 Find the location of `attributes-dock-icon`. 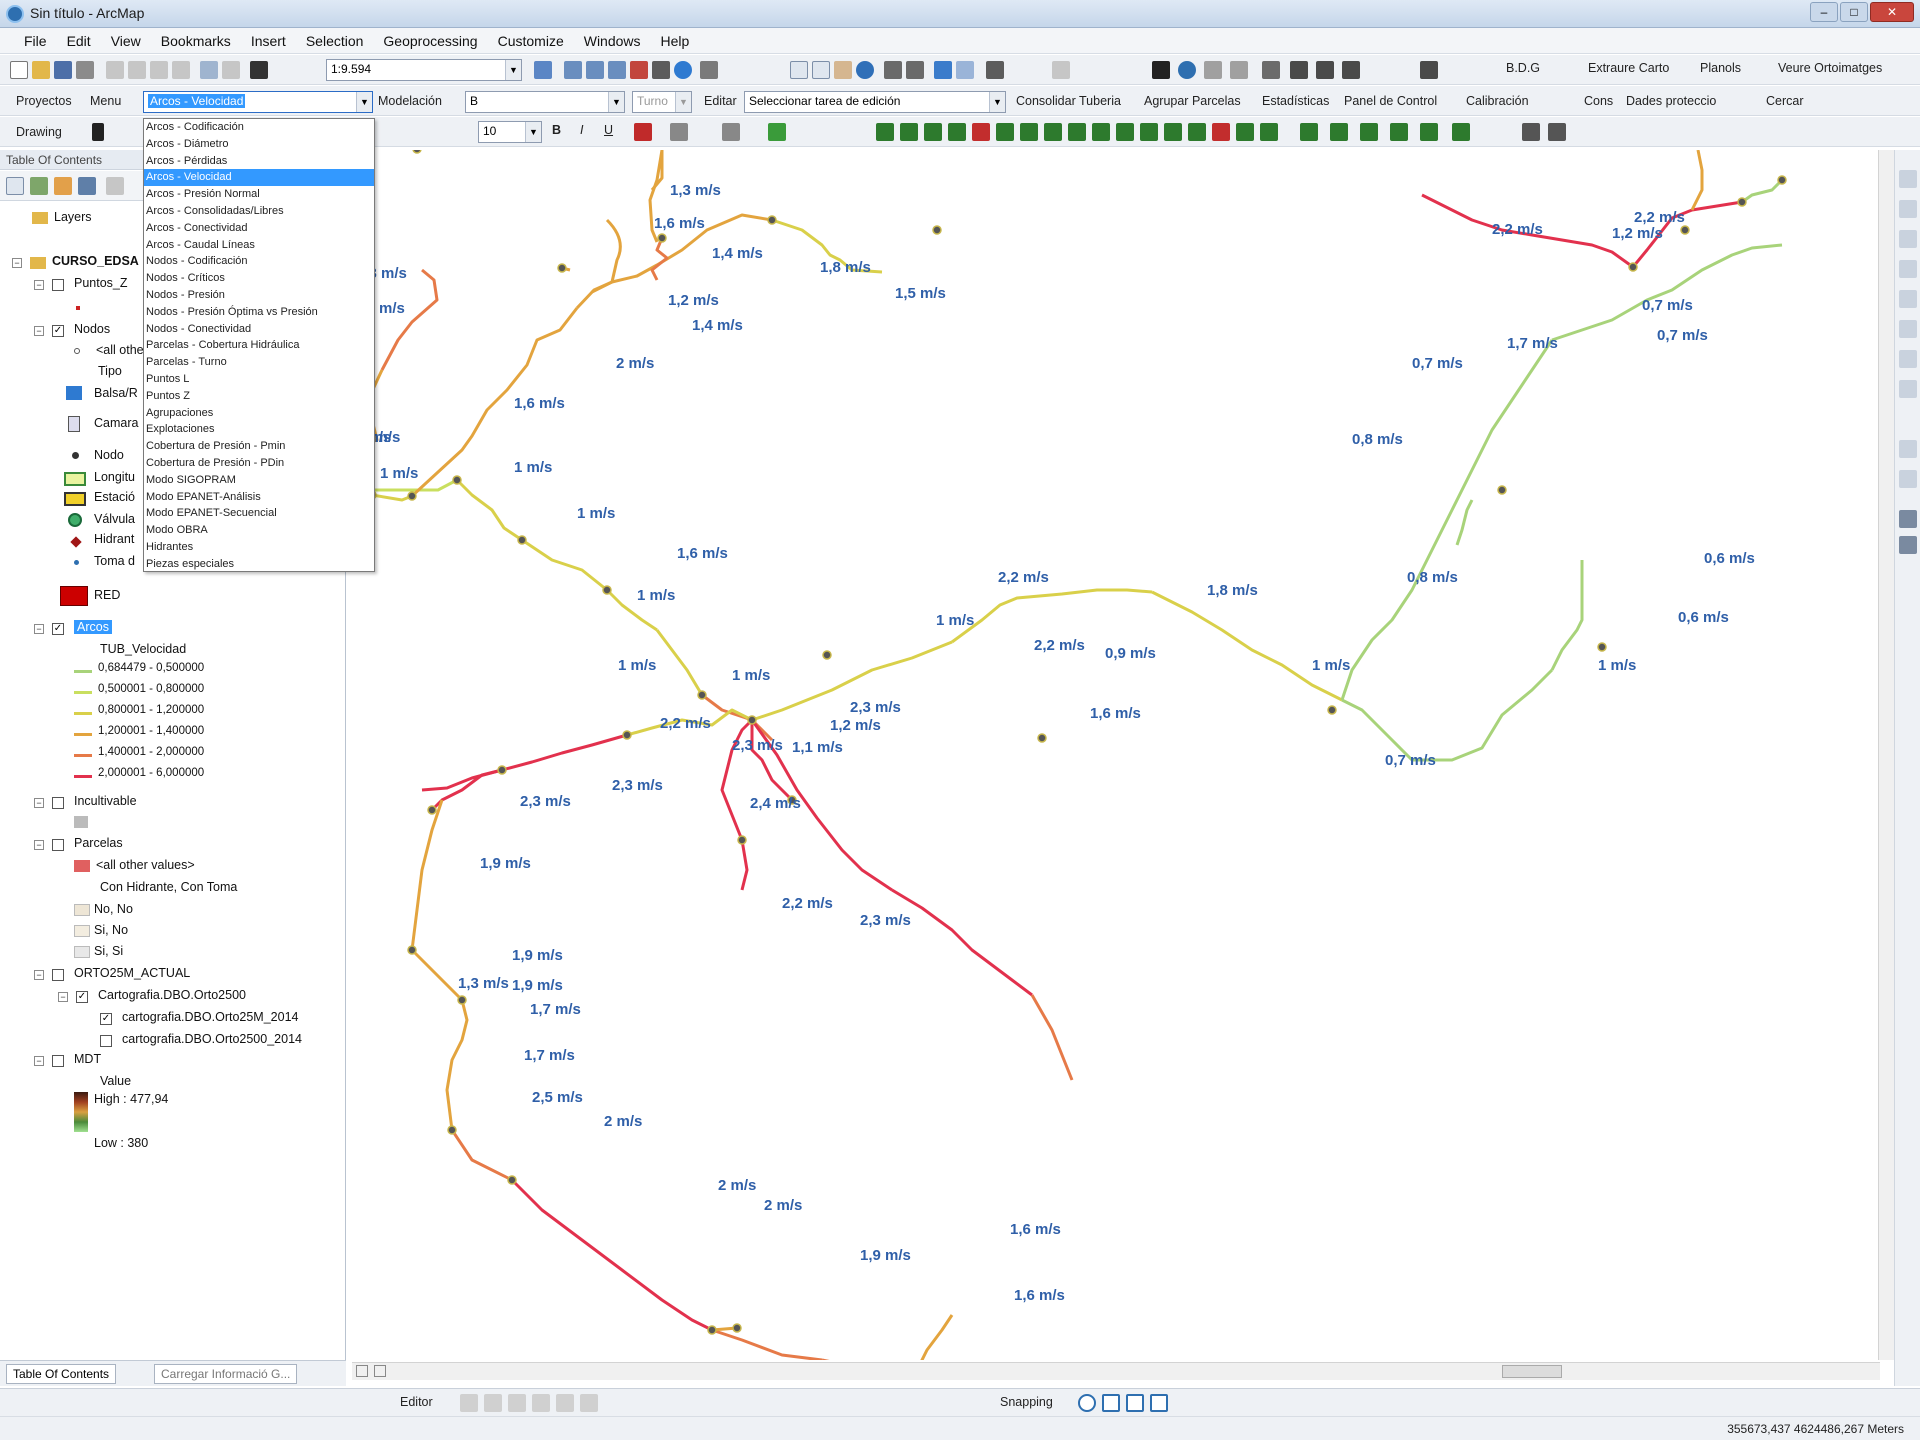

attributes-dock-icon is located at coordinates (1908, 329).